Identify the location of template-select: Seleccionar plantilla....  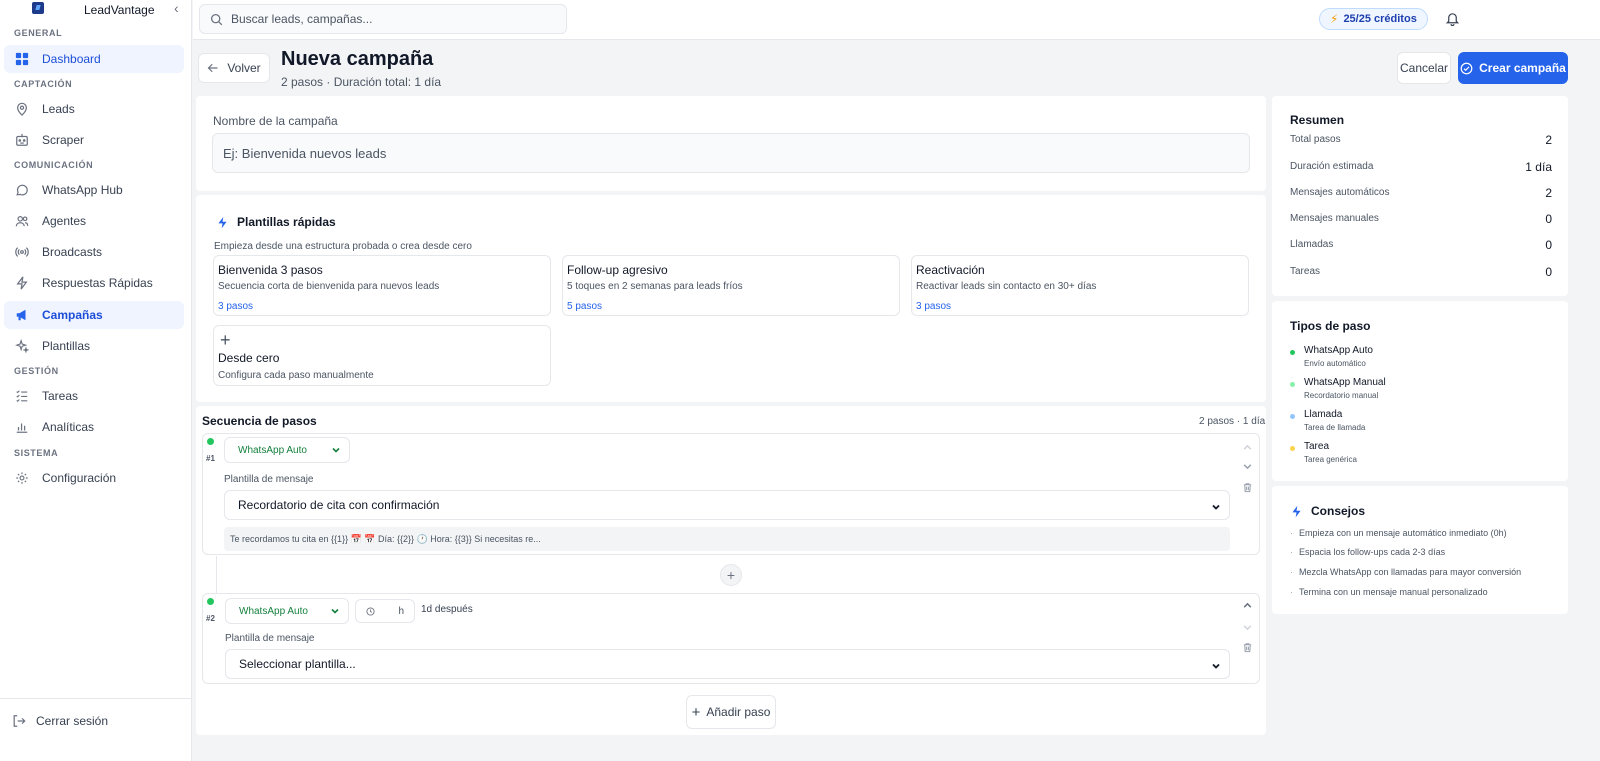
(727, 664).